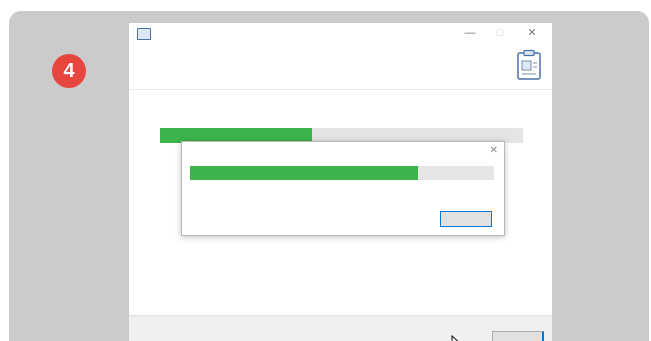 Image resolution: width=651 pixels, height=341 pixels. I want to click on minimize-icon: —, so click(470, 33).